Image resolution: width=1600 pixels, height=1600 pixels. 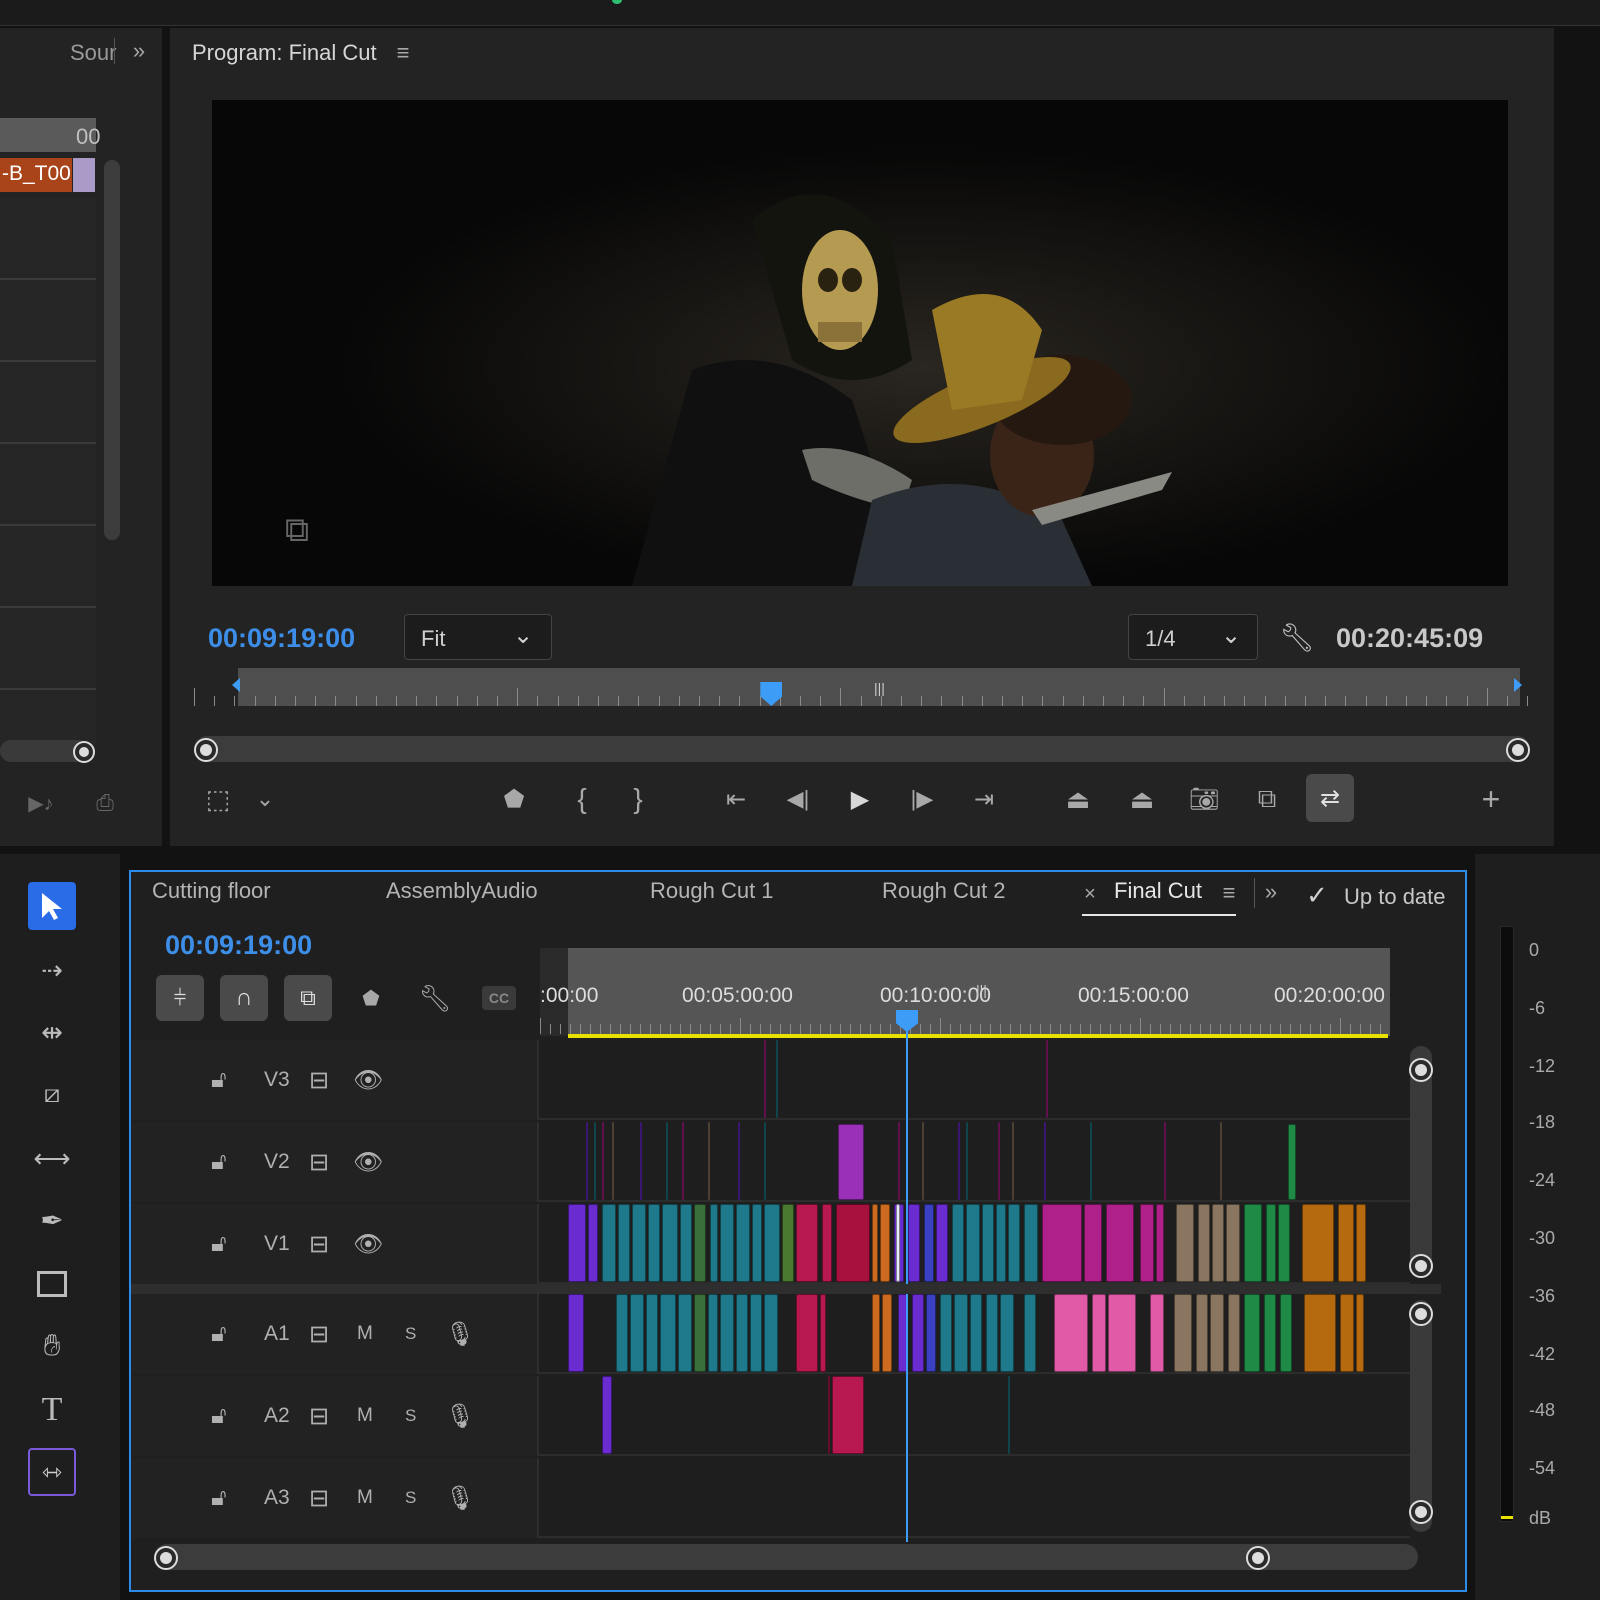 What do you see at coordinates (1518, 685) in the screenshot?
I see `out-point-marker` at bounding box center [1518, 685].